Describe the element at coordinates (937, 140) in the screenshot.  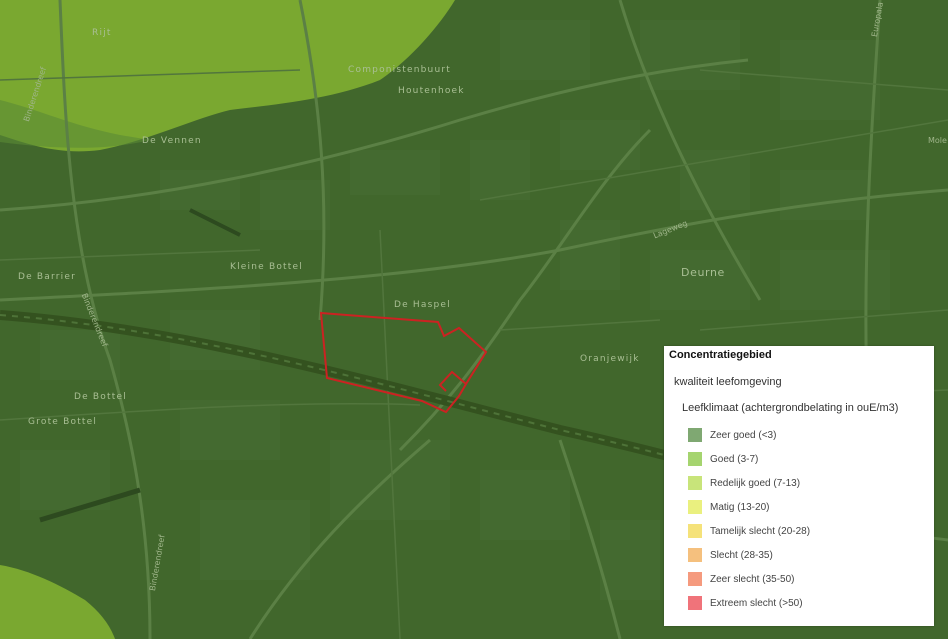
I see `street-label-mole: Mole` at that location.